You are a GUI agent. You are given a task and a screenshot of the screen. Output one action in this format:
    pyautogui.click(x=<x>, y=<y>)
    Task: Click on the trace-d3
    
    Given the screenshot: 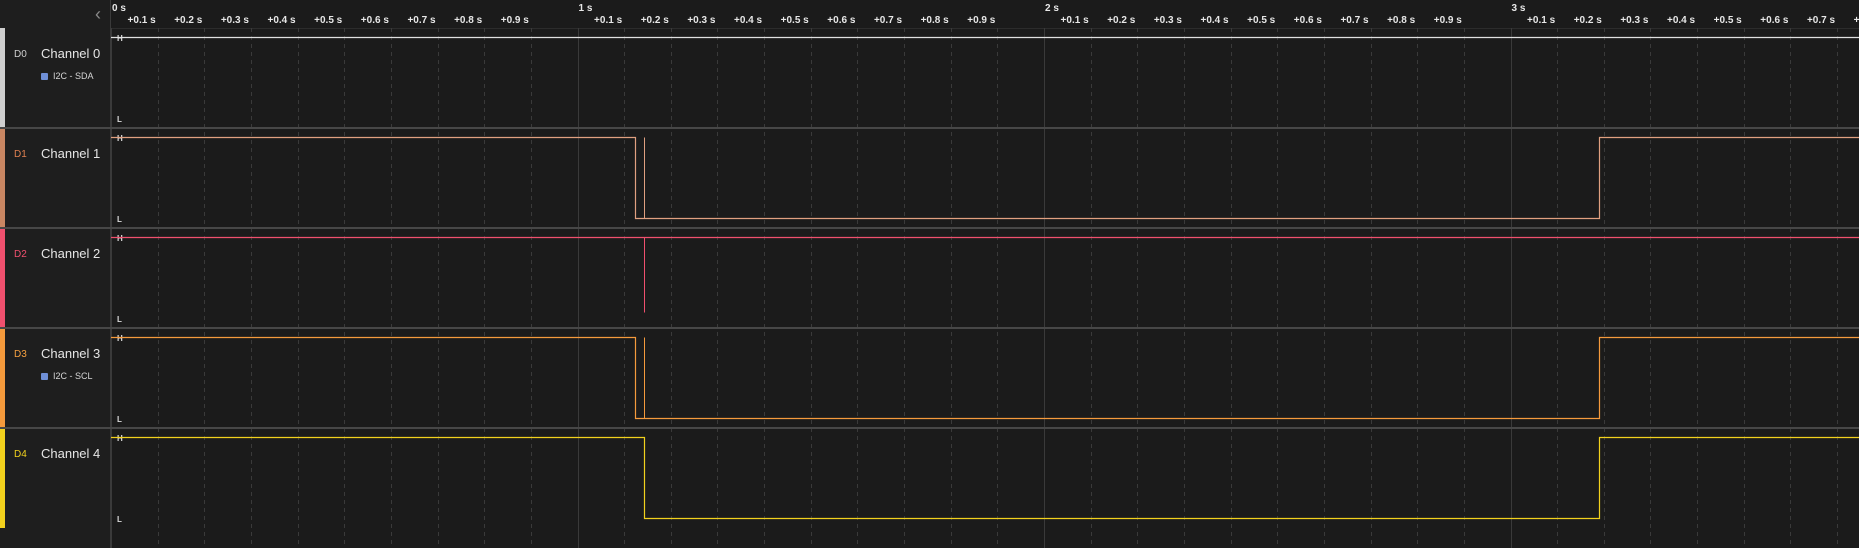 What is the action you would take?
    pyautogui.click(x=985, y=378)
    